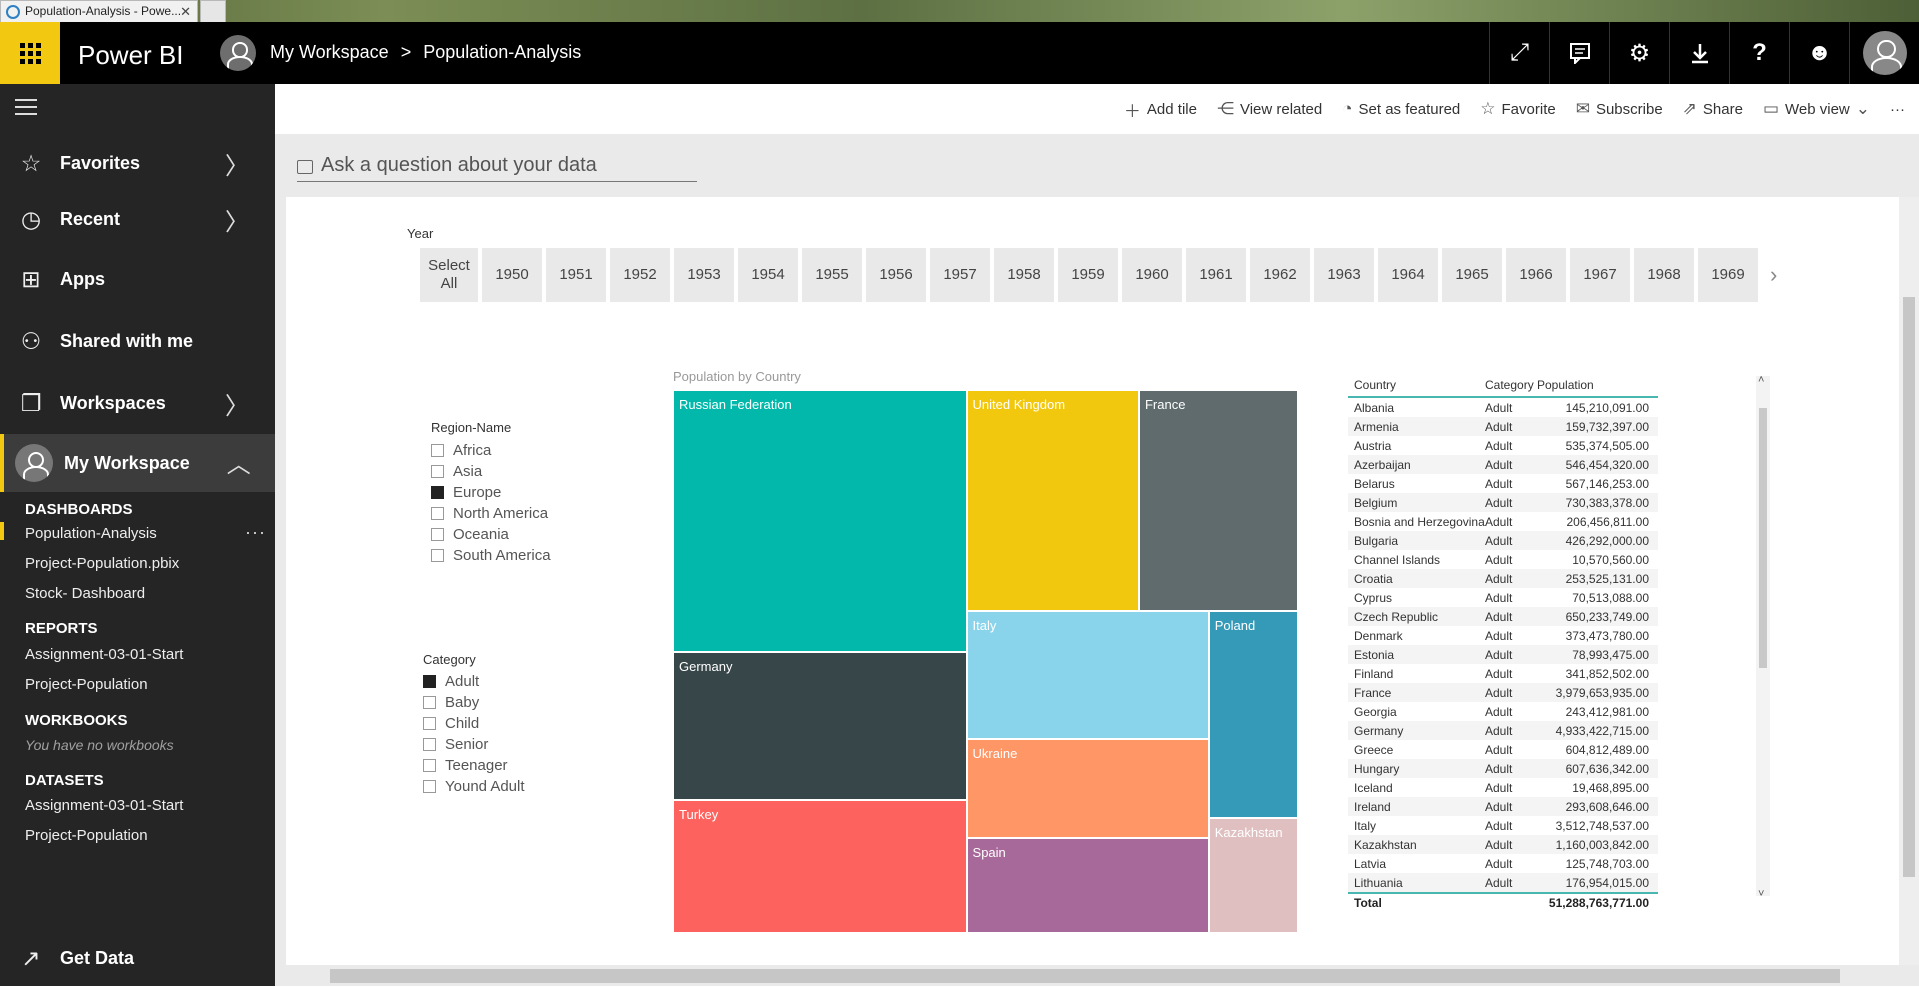 The width and height of the screenshot is (1919, 987). What do you see at coordinates (1511, 385) in the screenshot?
I see `column-header-category: Category` at bounding box center [1511, 385].